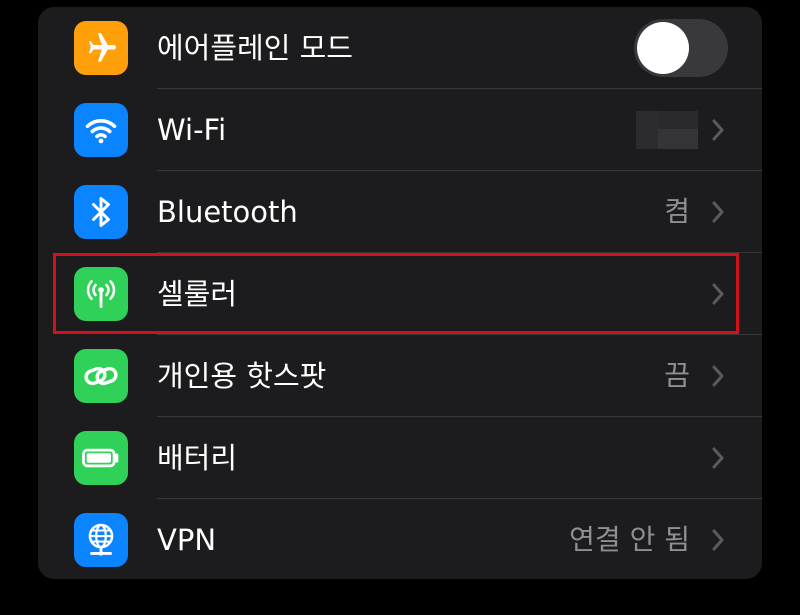  I want to click on wifi-network-name-redacted, so click(667, 130).